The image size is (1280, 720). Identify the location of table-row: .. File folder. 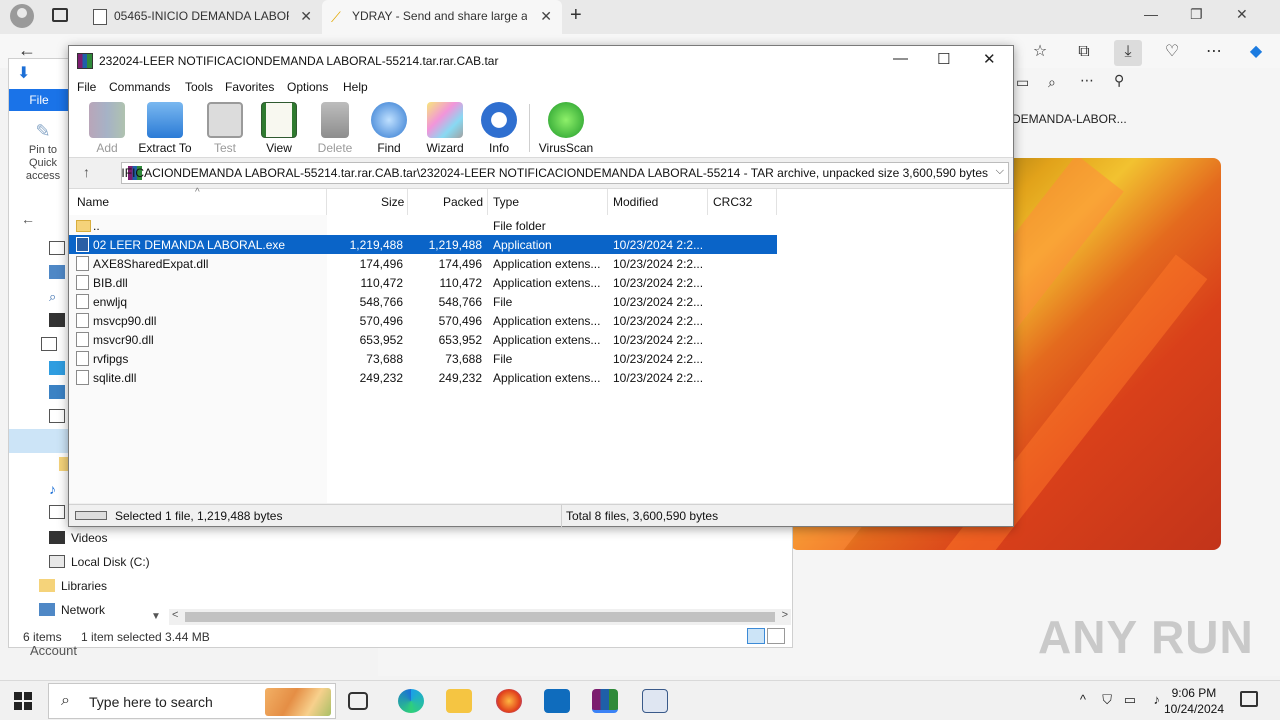
(423, 225).